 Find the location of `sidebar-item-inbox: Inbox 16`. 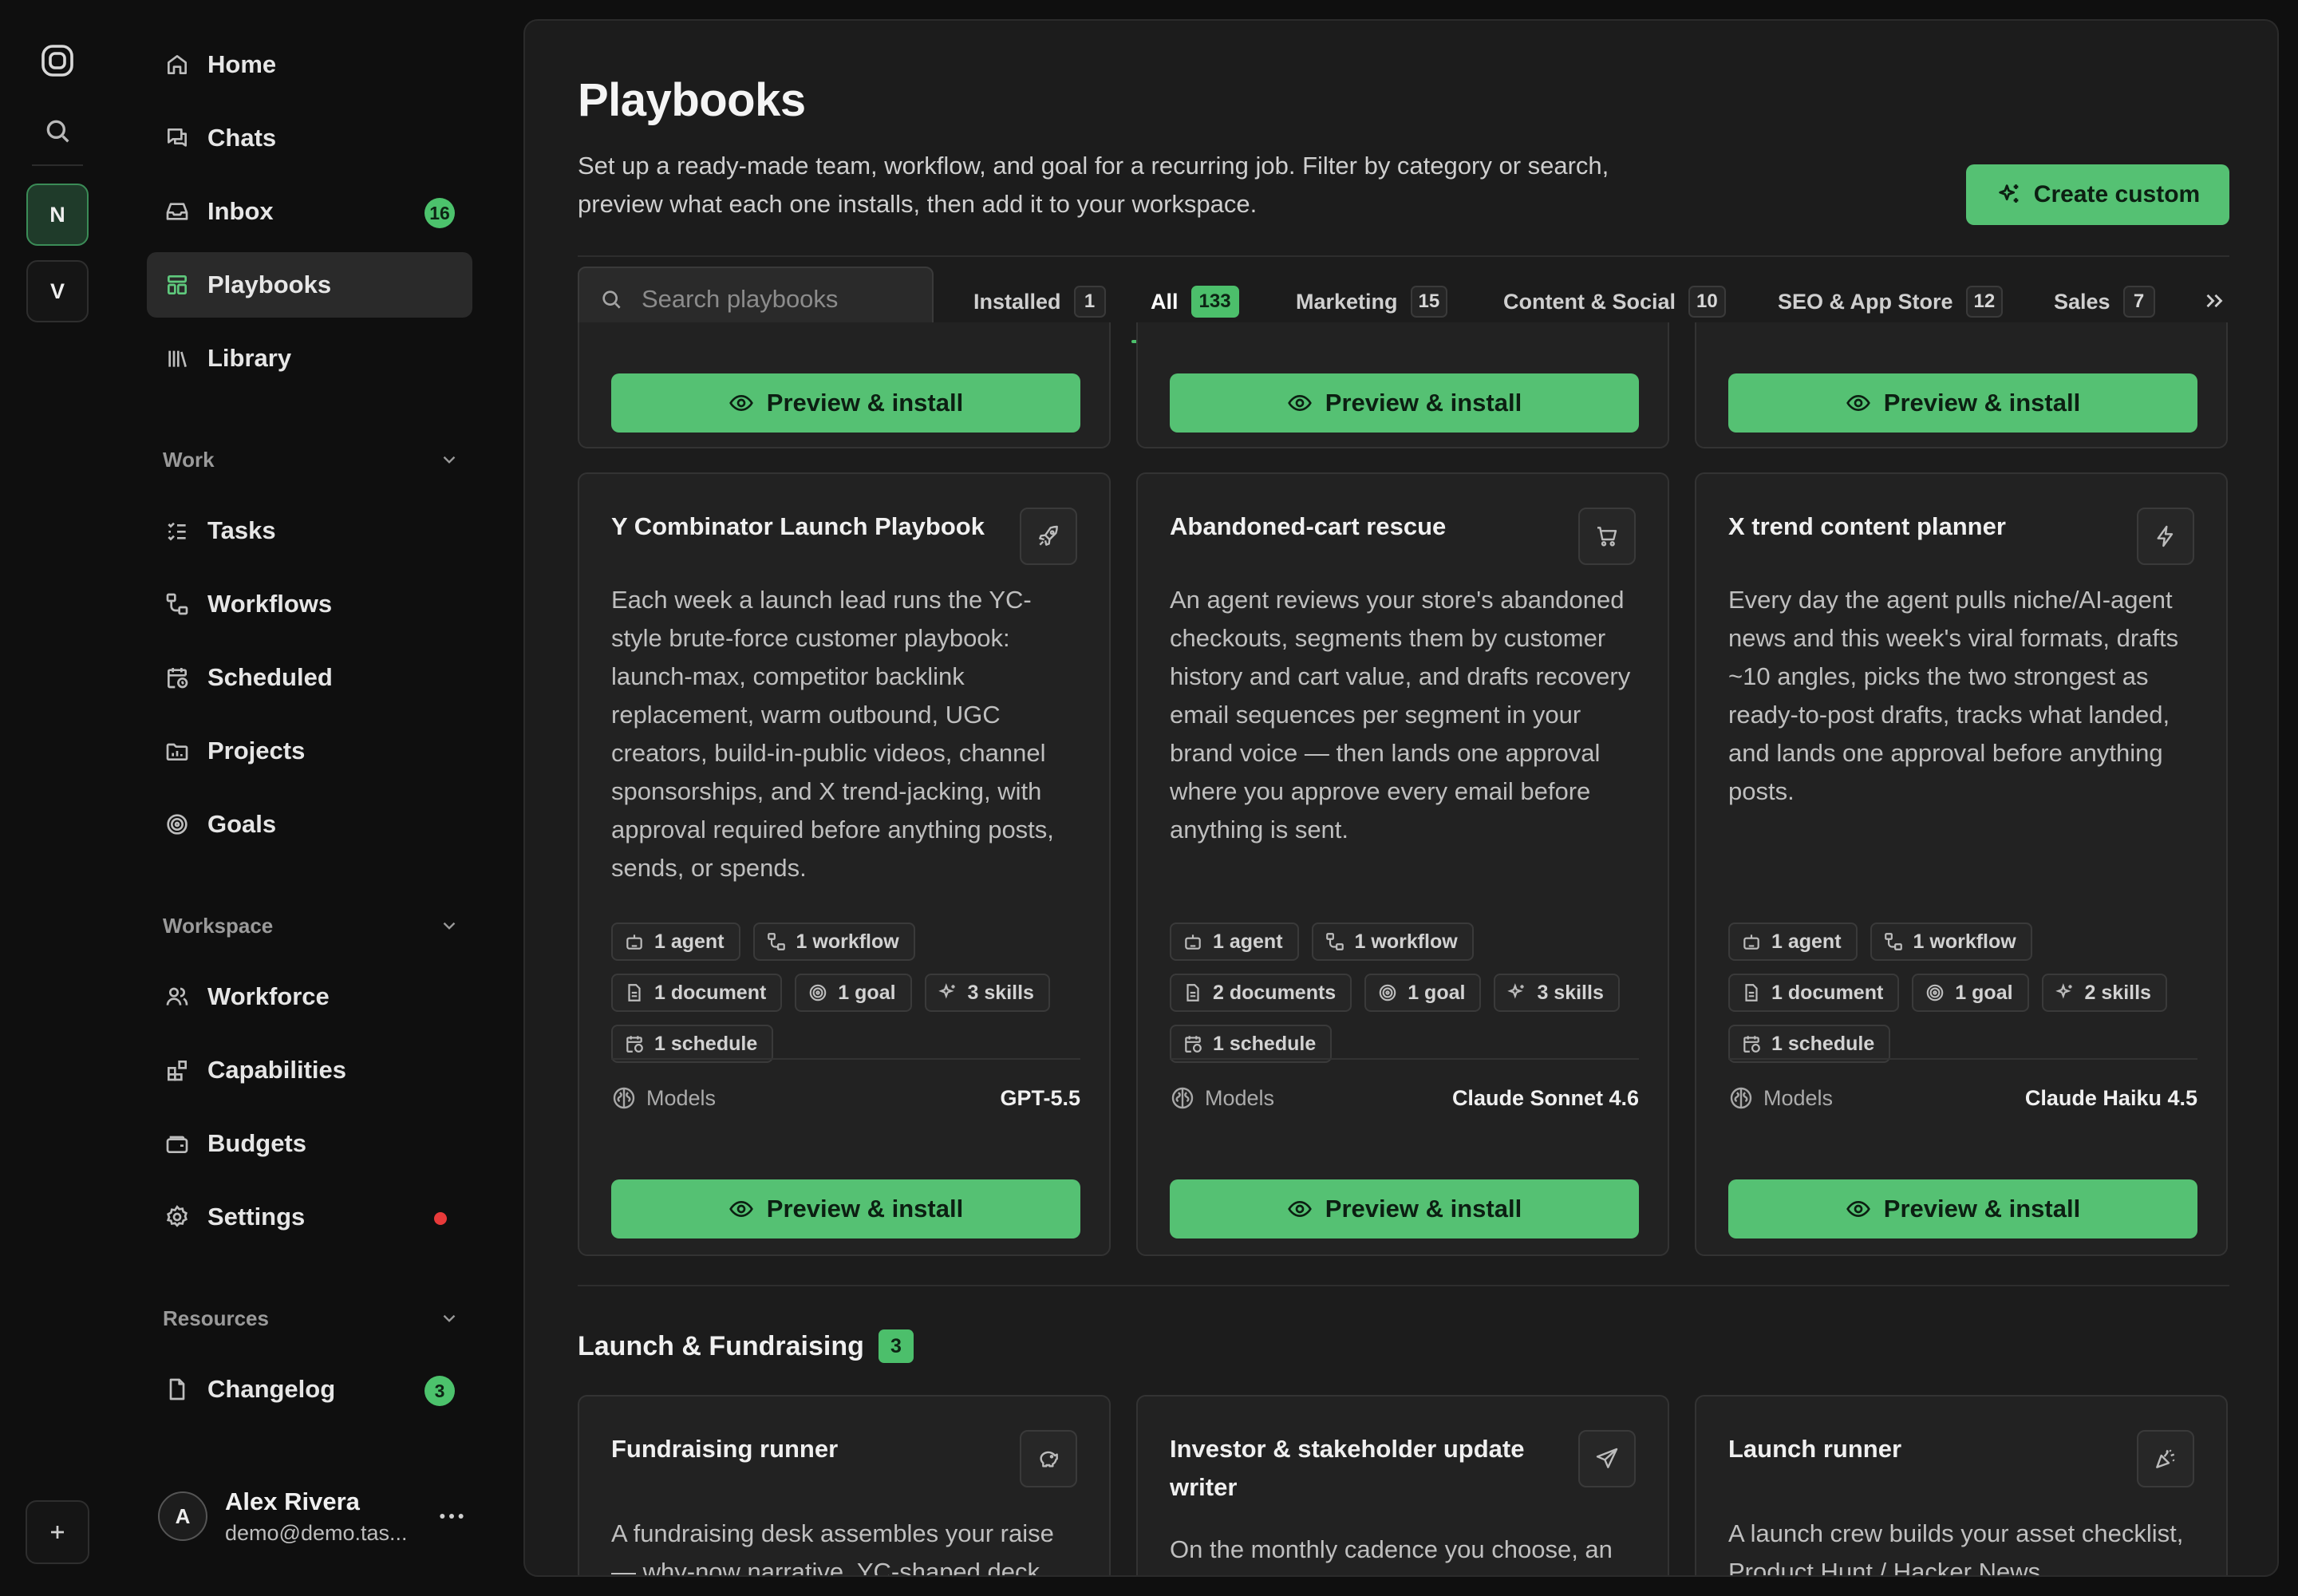

sidebar-item-inbox: Inbox 16 is located at coordinates (309, 211).